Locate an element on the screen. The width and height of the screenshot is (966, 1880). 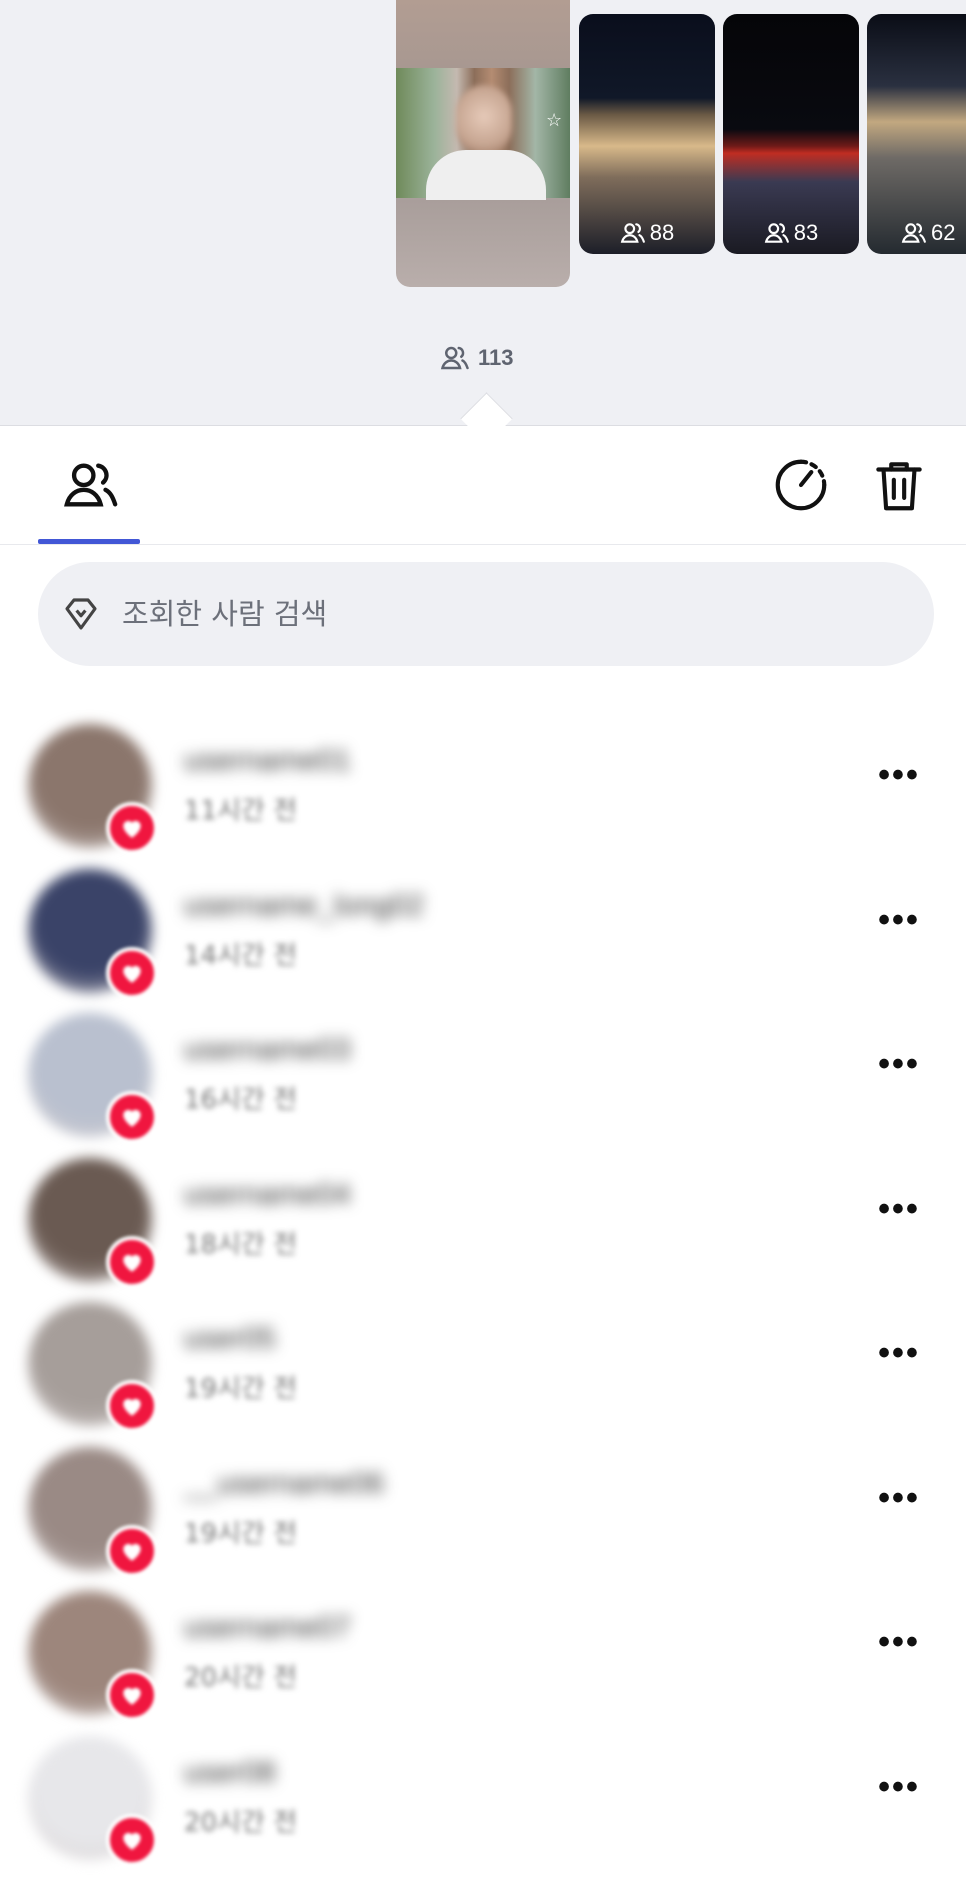
story-view-count: 83 is located at coordinates (806, 232).